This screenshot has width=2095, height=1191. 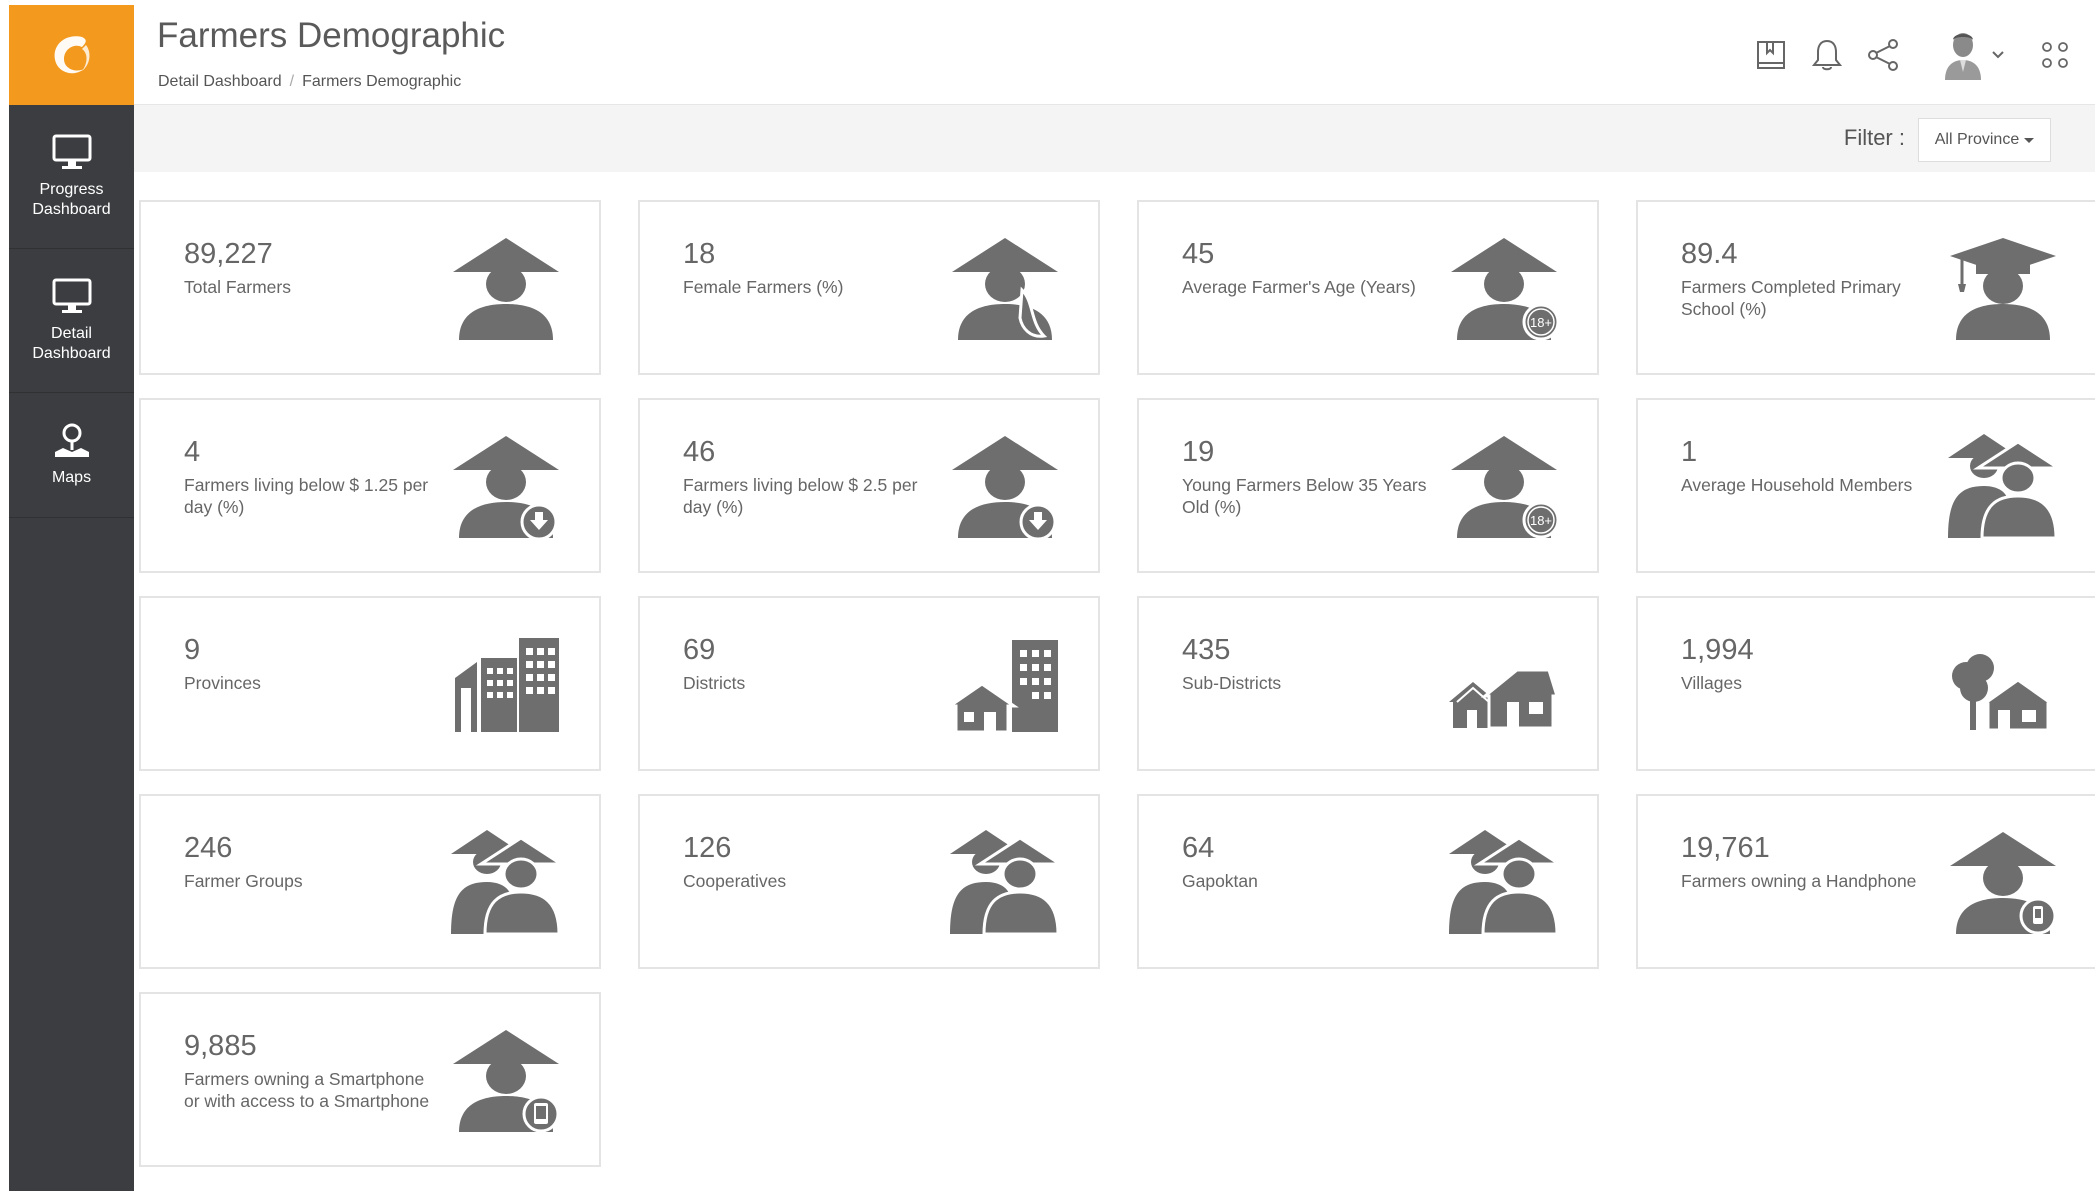 What do you see at coordinates (71, 477) in the screenshot?
I see `sidebar-item-label: Maps` at bounding box center [71, 477].